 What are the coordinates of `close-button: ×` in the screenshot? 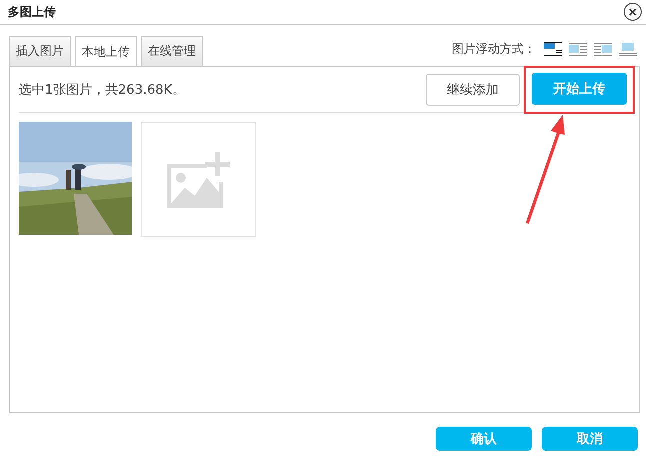 It's located at (633, 12).